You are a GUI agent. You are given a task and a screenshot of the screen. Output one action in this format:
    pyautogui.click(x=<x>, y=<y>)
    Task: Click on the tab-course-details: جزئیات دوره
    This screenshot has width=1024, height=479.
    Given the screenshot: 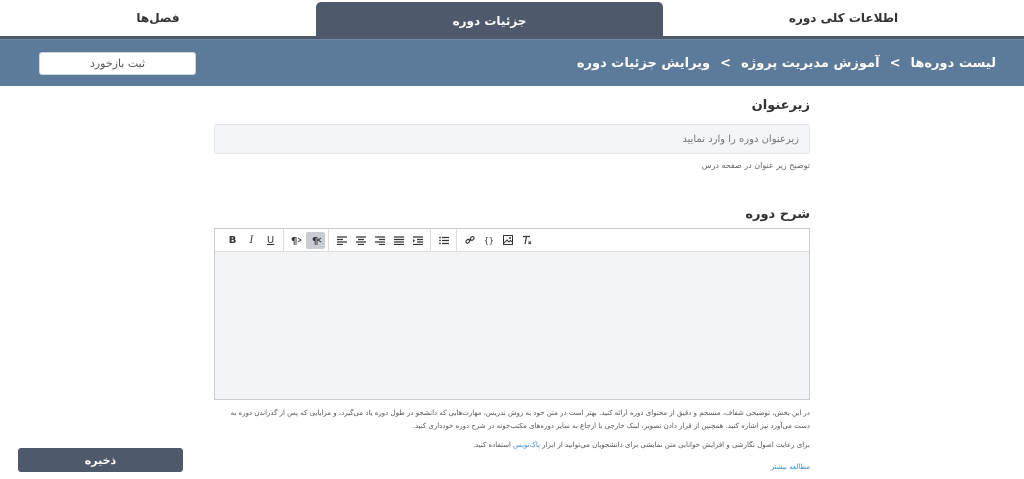 What is the action you would take?
    pyautogui.click(x=489, y=20)
    